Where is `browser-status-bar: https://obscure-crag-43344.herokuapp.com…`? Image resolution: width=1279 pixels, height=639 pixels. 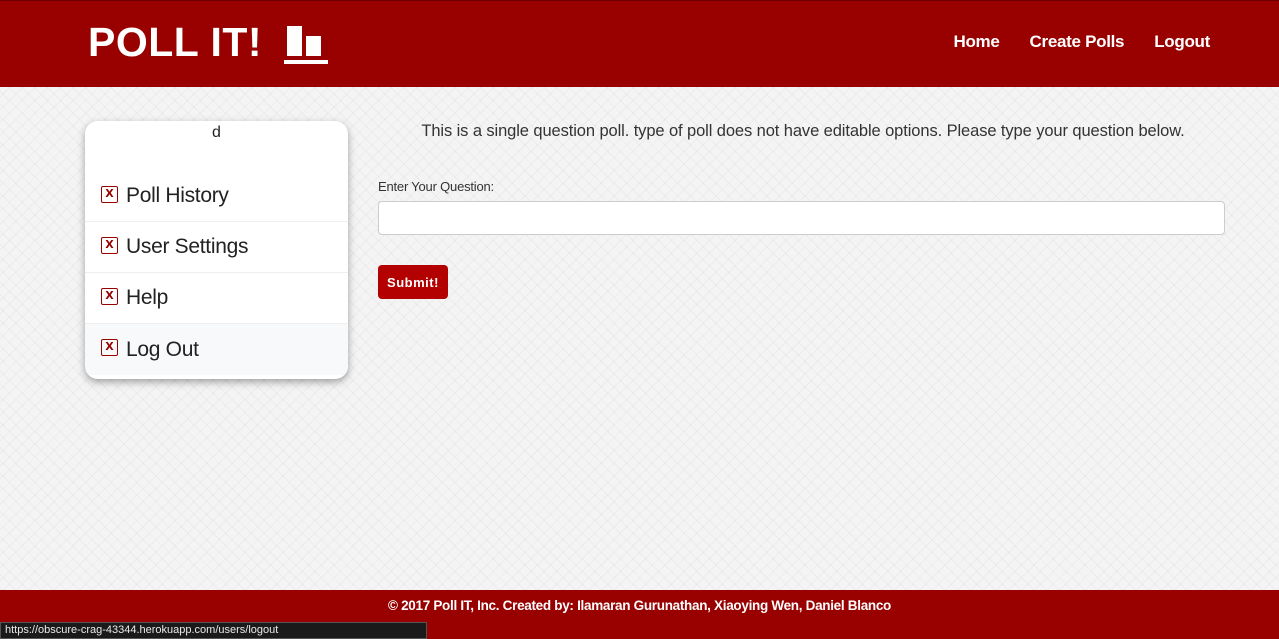 browser-status-bar: https://obscure-crag-43344.herokuapp.com… is located at coordinates (213, 630).